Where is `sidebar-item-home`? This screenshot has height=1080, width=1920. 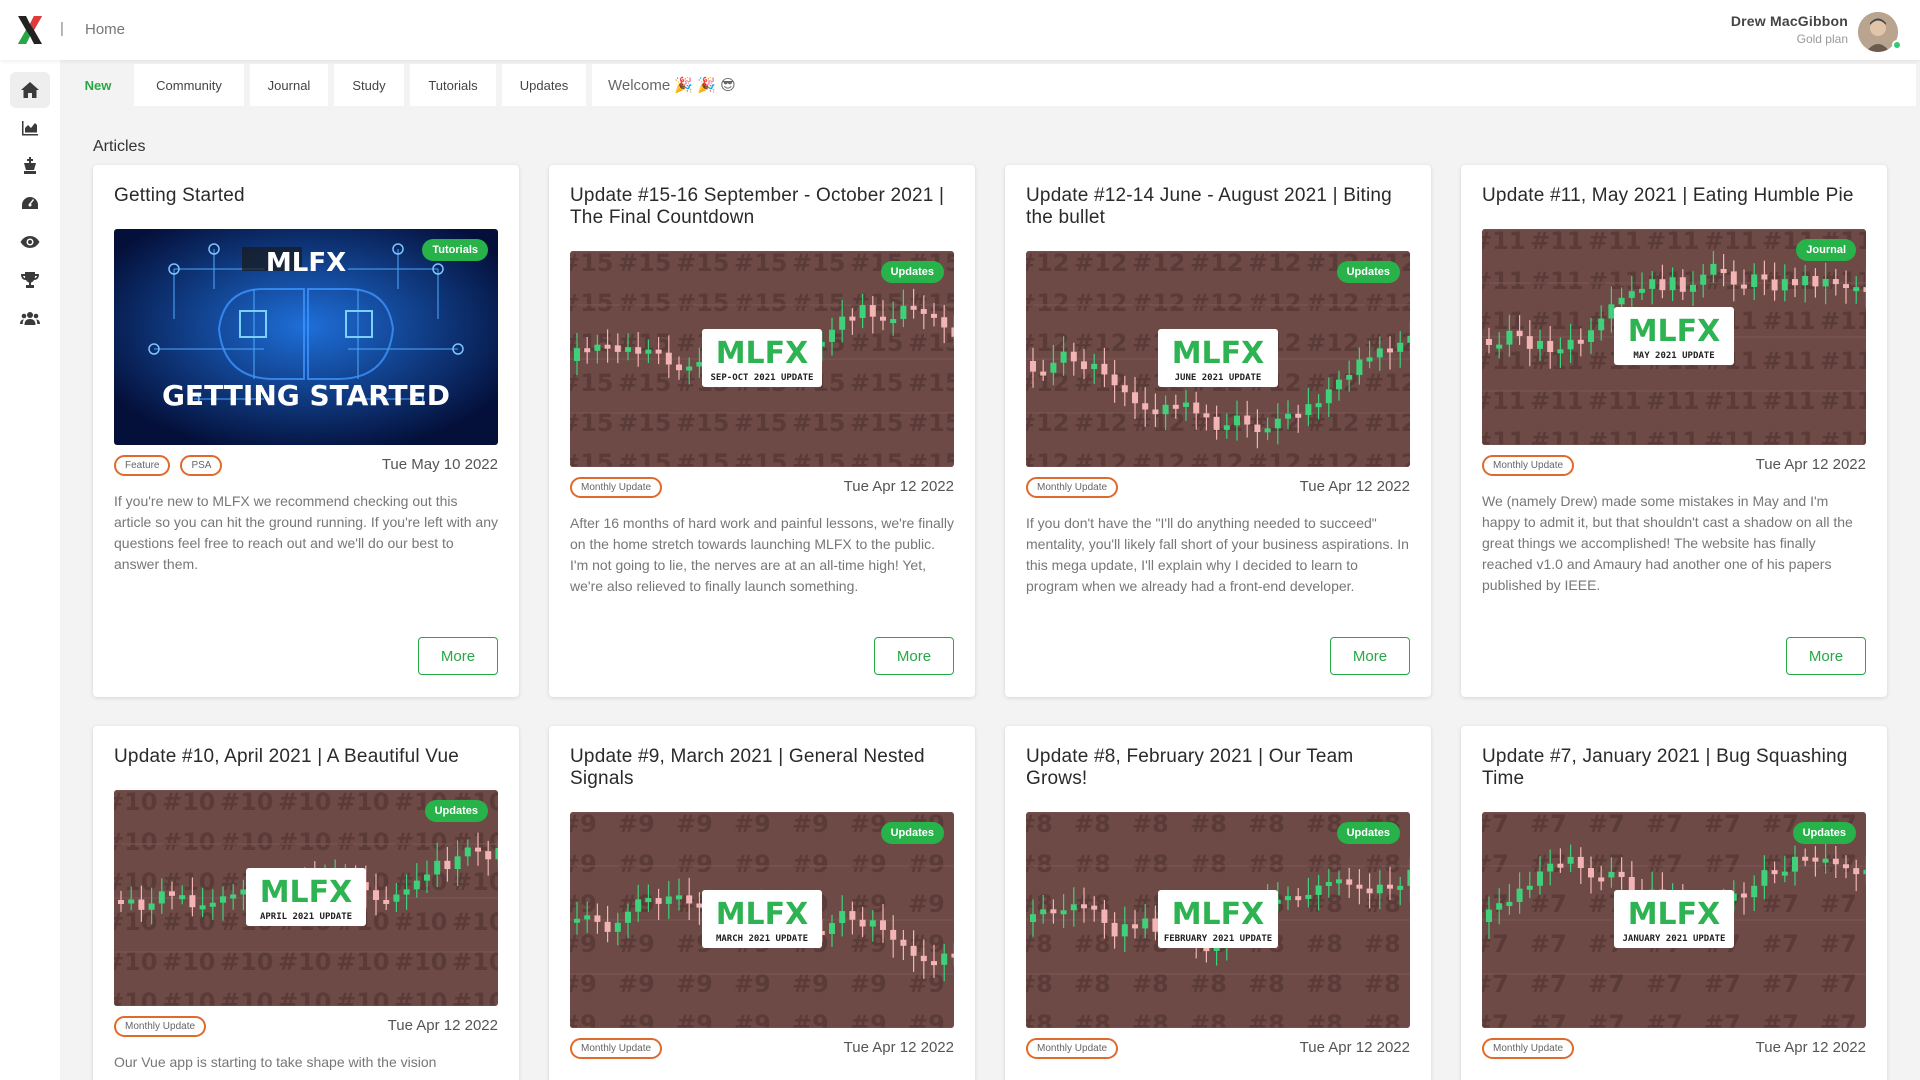 sidebar-item-home is located at coordinates (30, 90).